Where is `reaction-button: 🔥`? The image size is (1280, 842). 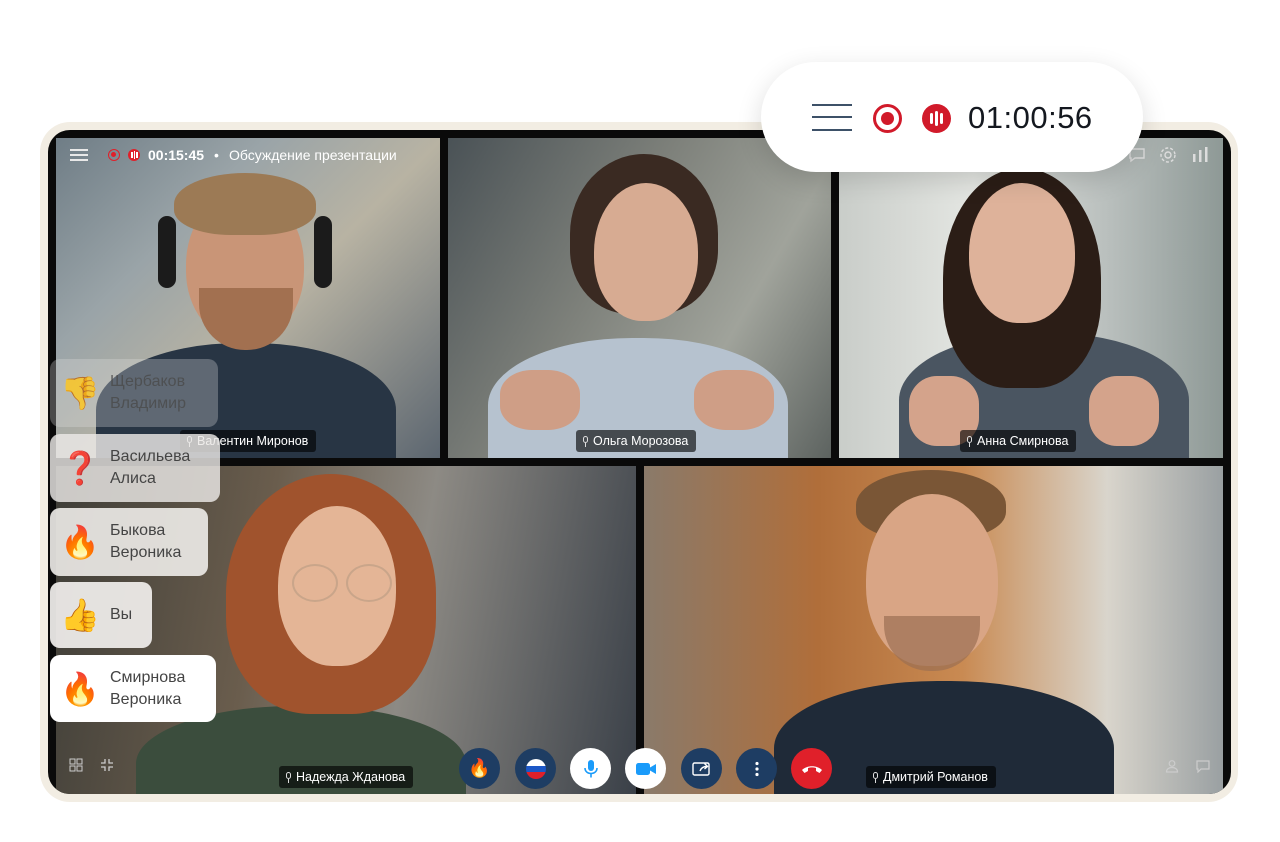 reaction-button: 🔥 is located at coordinates (479, 768).